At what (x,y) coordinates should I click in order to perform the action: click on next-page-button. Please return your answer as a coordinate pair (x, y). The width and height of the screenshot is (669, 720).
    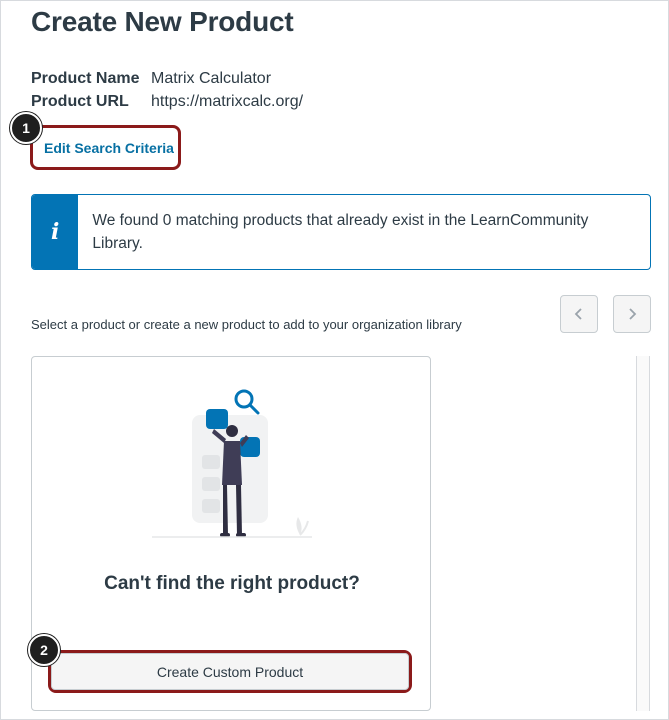
    Looking at the image, I should click on (632, 314).